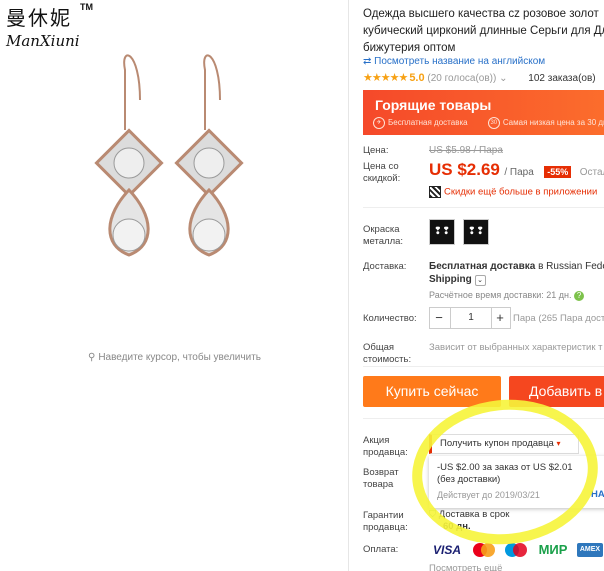  I want to click on available-stock: Пара (265 Пара доступ, so click(558, 318).